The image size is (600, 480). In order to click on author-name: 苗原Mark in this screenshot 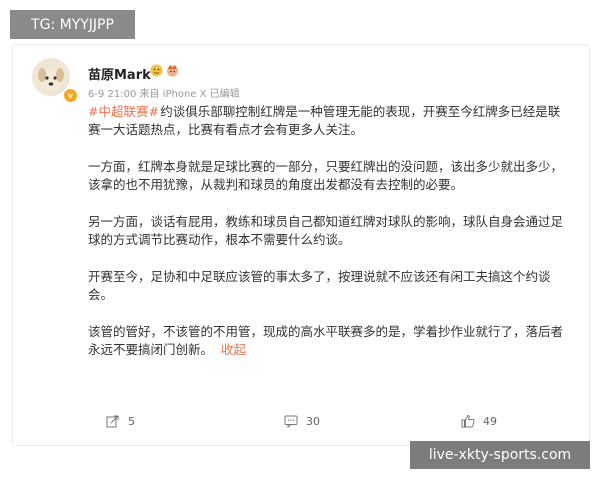, I will do `click(119, 73)`.